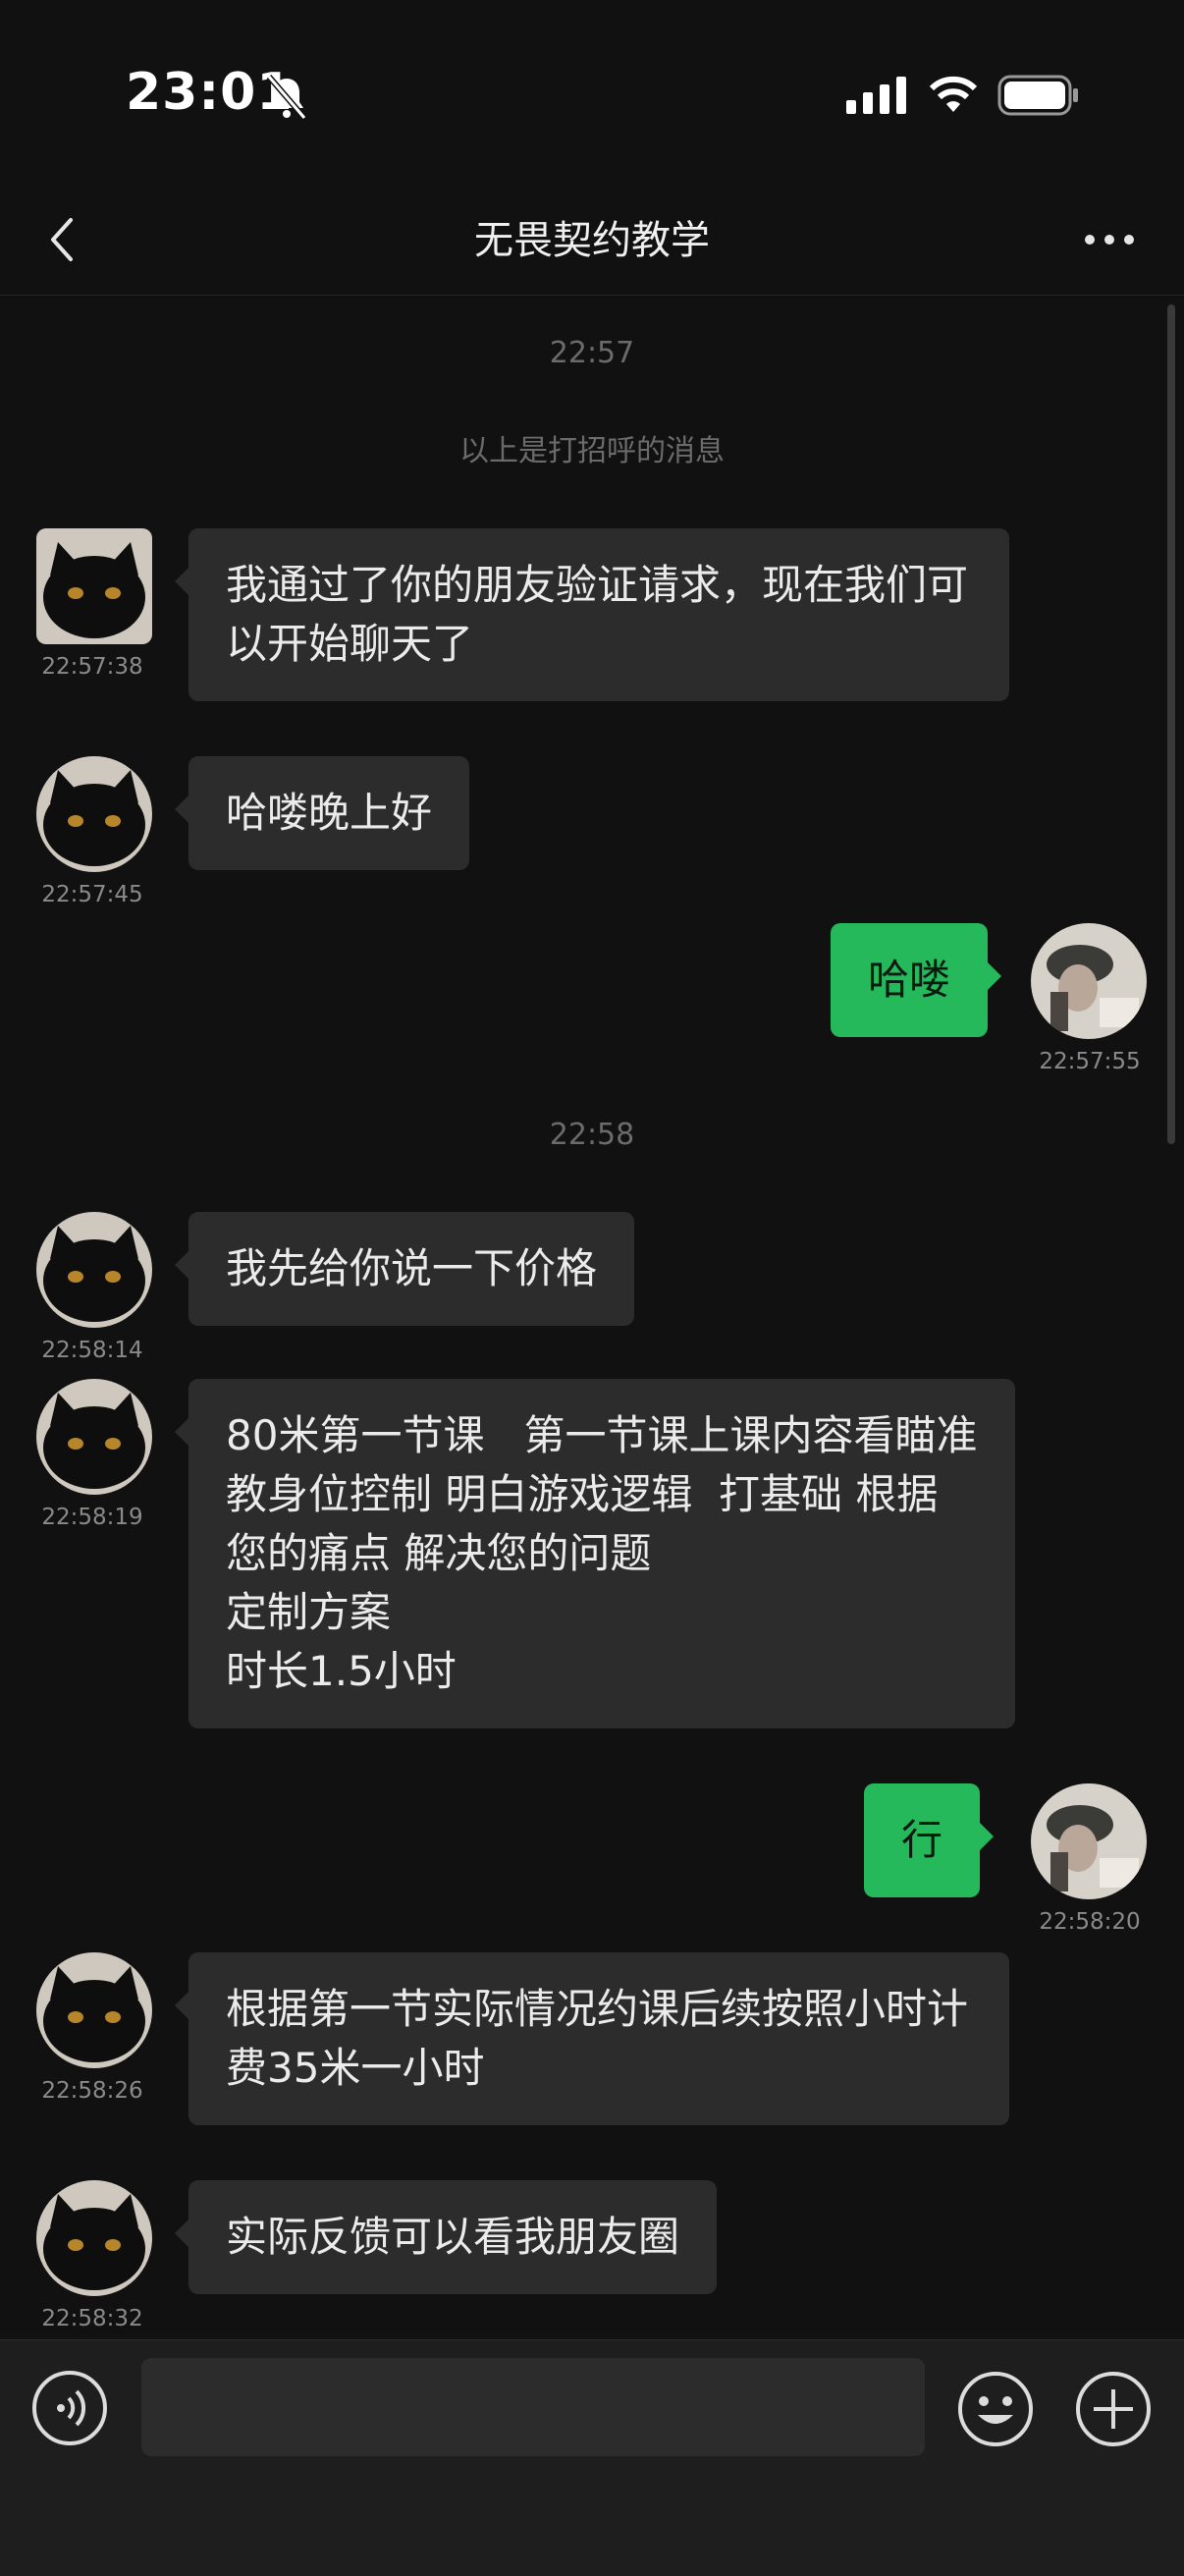 This screenshot has height=2576, width=1184. Describe the element at coordinates (1090, 1922) in the screenshot. I see `message-time: 22:58:20` at that location.